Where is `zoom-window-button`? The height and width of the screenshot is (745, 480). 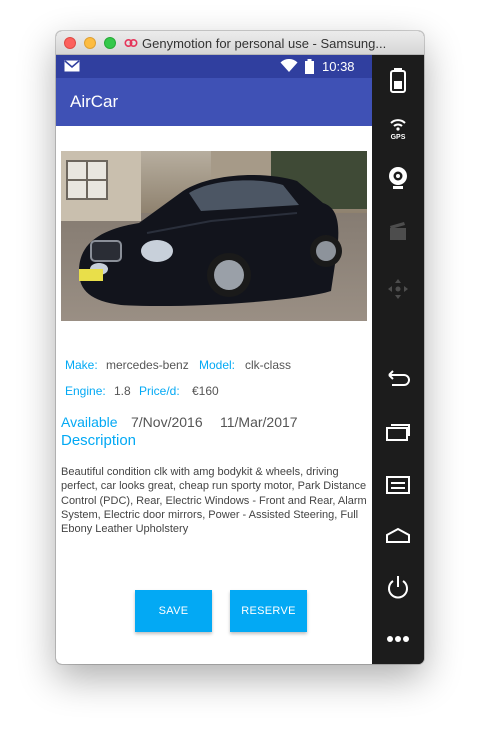
zoom-window-button is located at coordinates (110, 43).